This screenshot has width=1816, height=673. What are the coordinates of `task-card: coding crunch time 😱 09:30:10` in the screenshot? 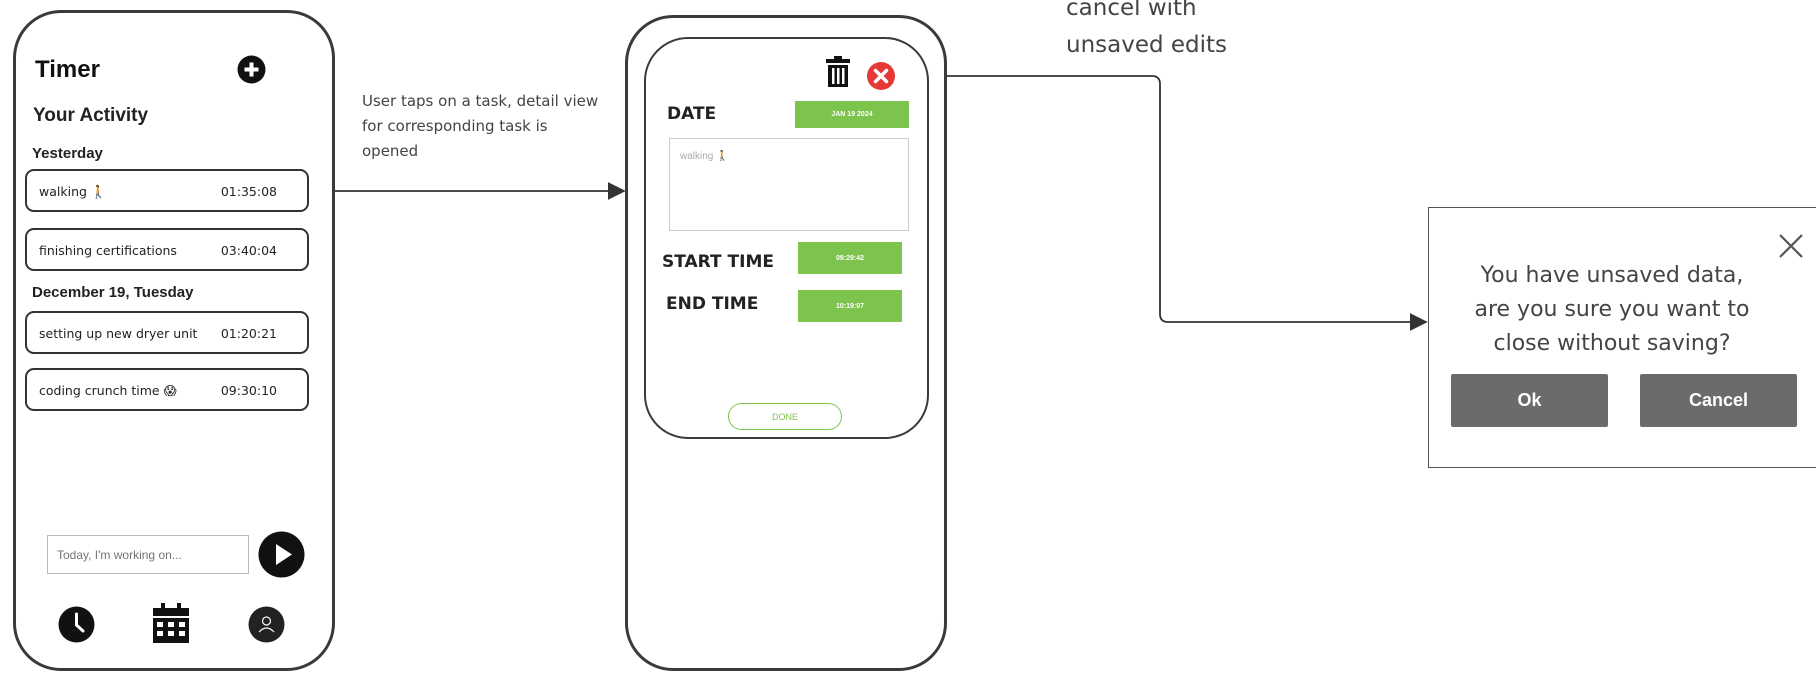 It's located at (167, 389).